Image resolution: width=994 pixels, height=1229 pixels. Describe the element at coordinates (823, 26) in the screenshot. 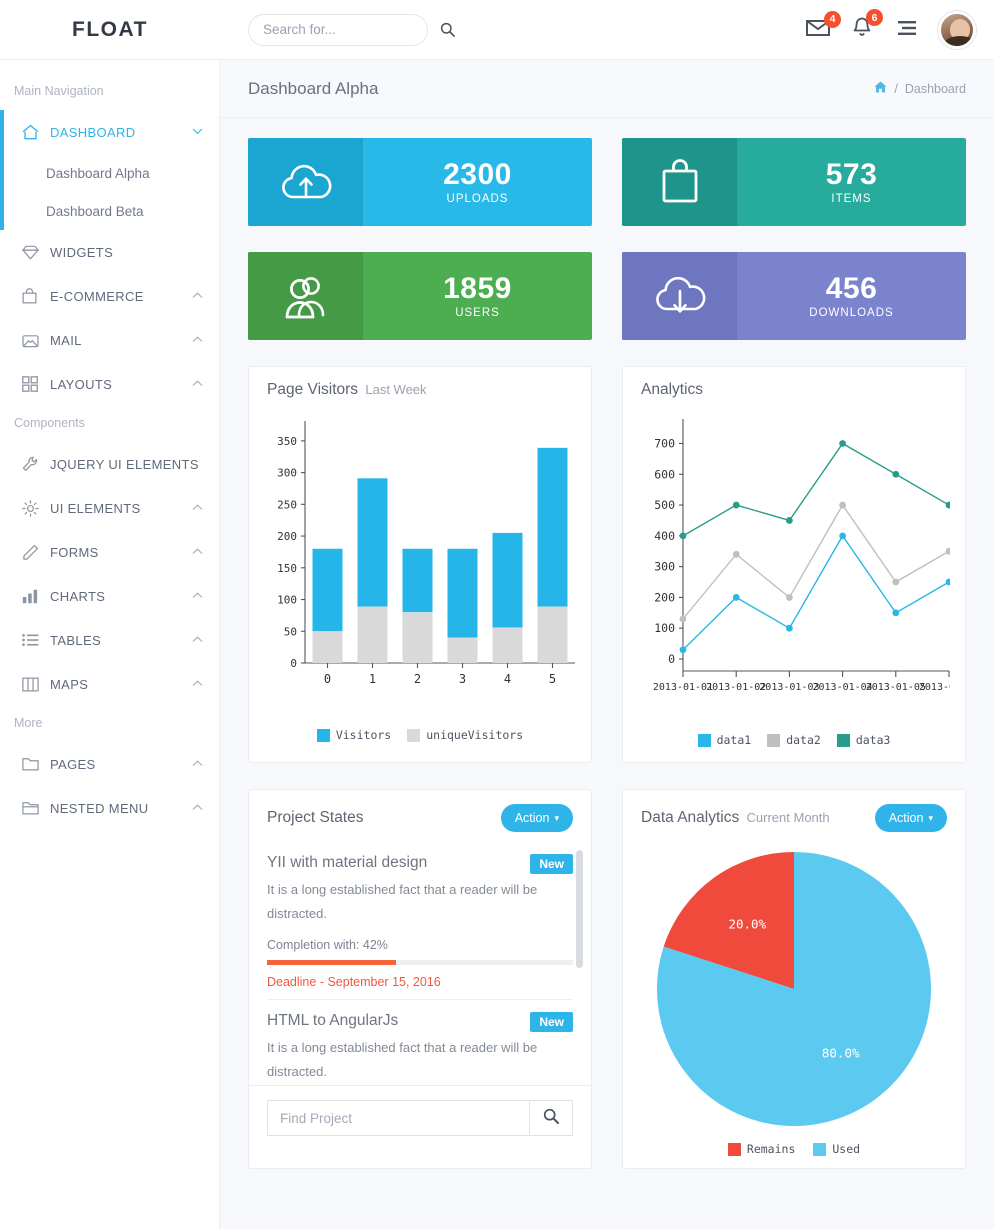

I see `messages-button: 4` at that location.